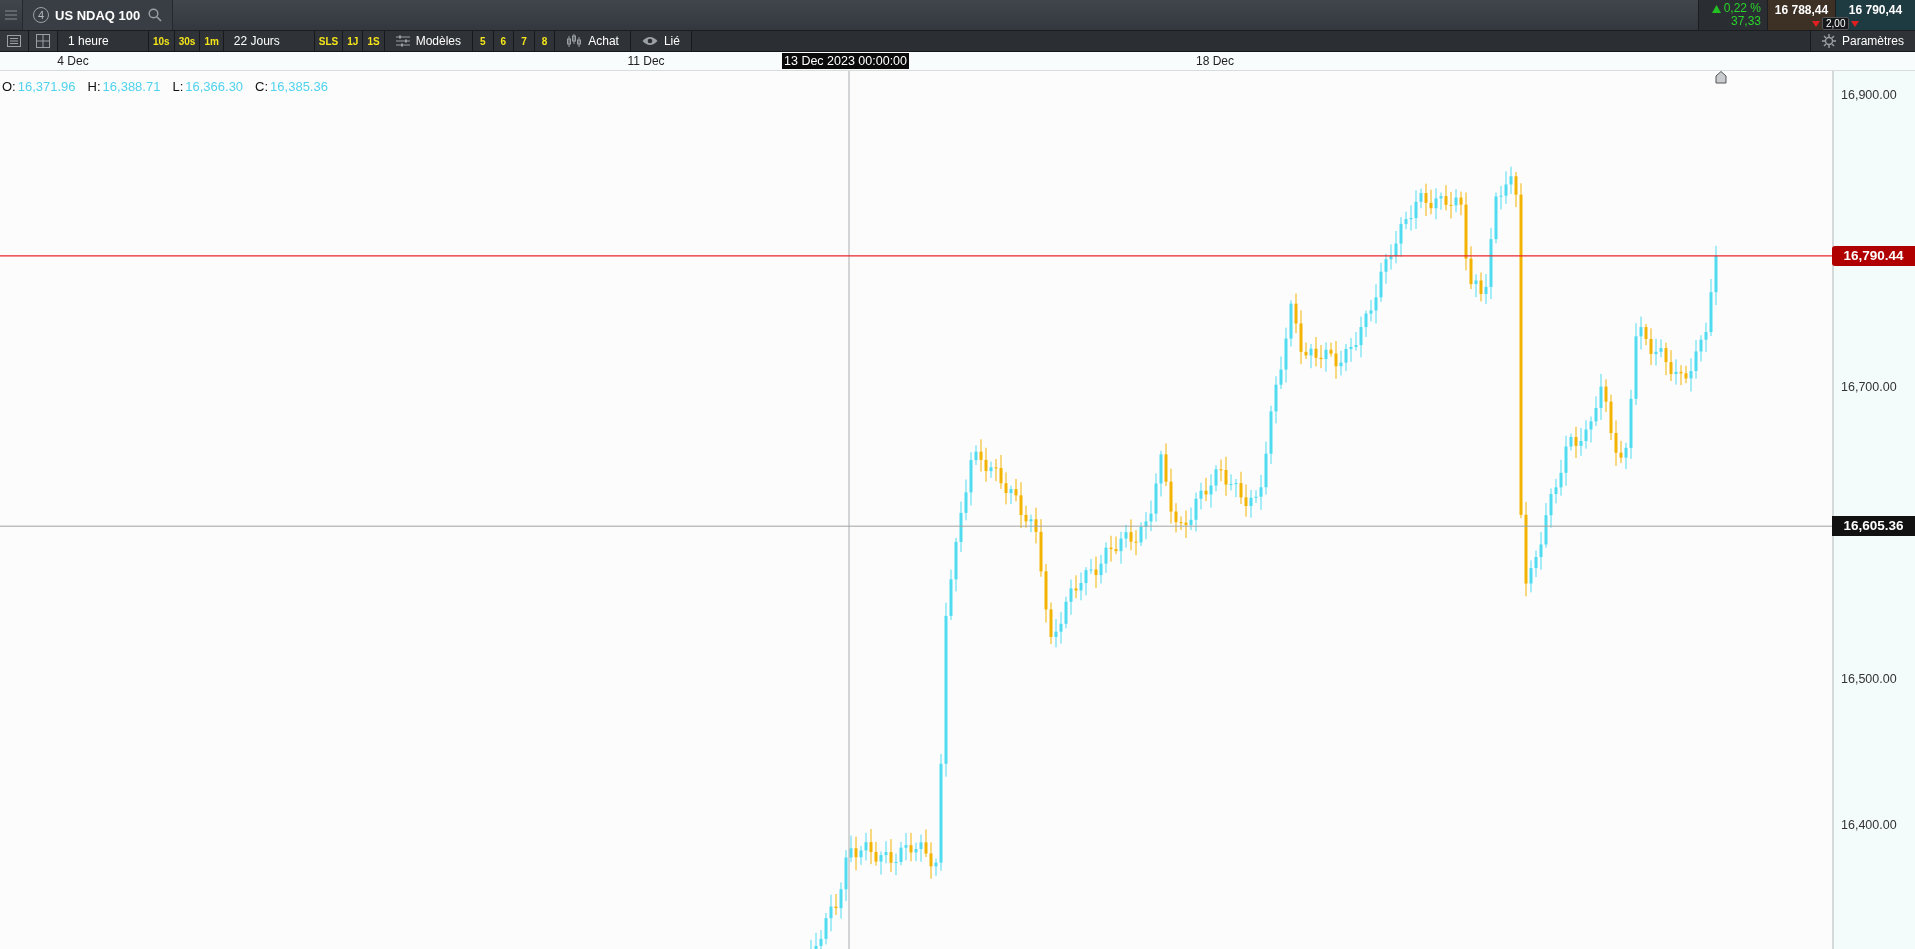  Describe the element at coordinates (646, 61) in the screenshot. I see `date-label: 11 Dec` at that location.